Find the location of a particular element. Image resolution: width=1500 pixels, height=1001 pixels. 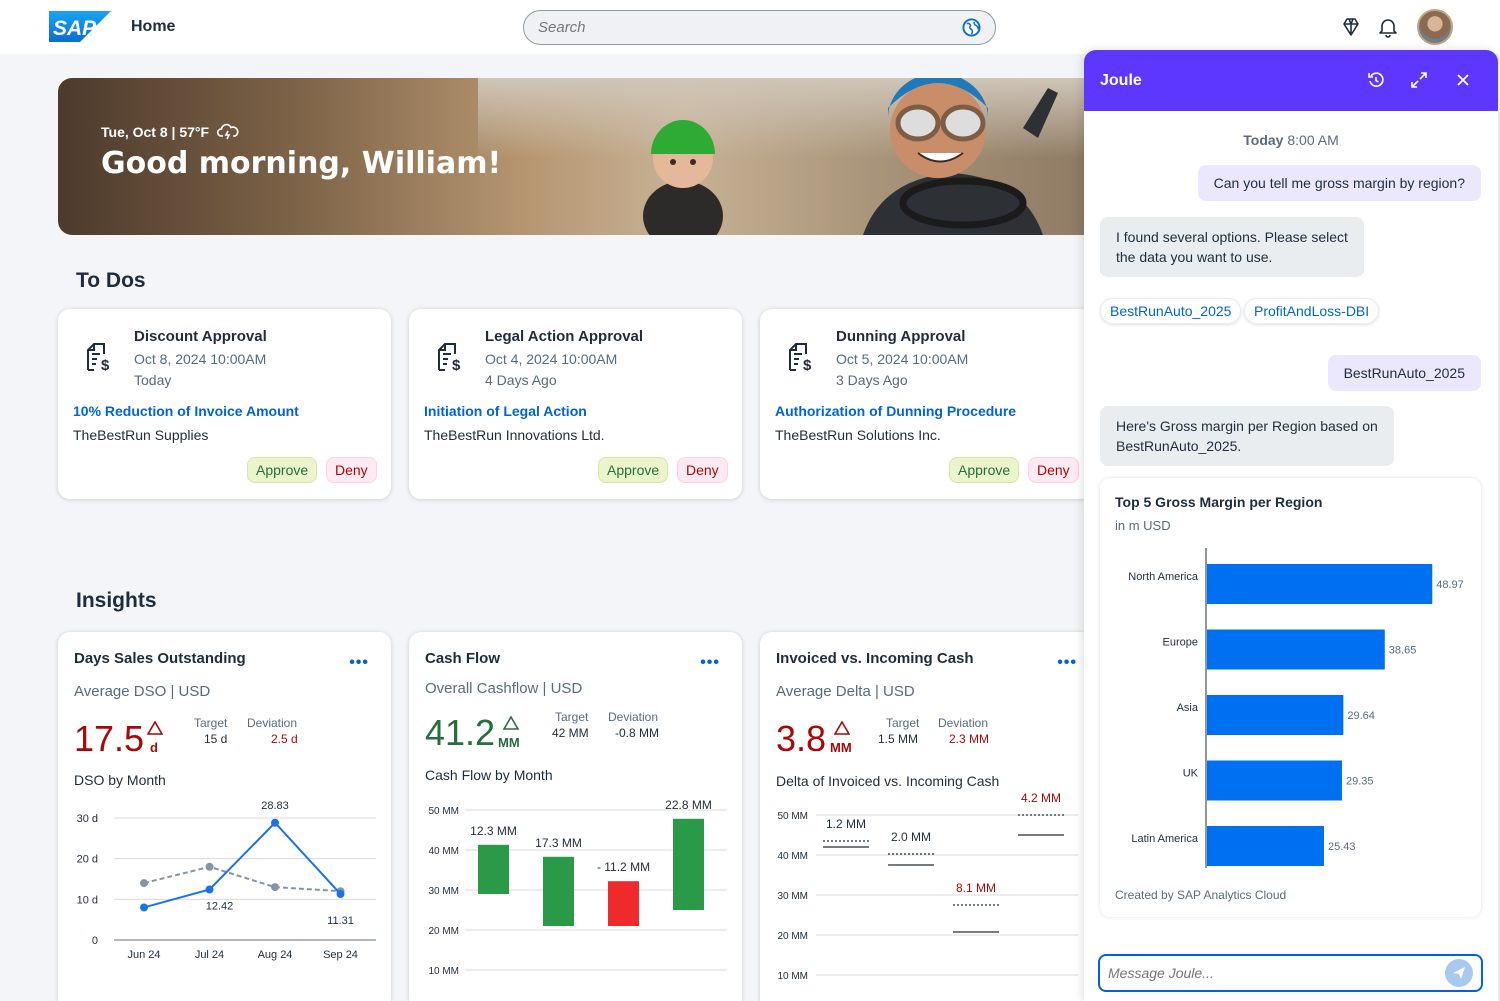

insight-title: Cash Flow is located at coordinates (463, 658).